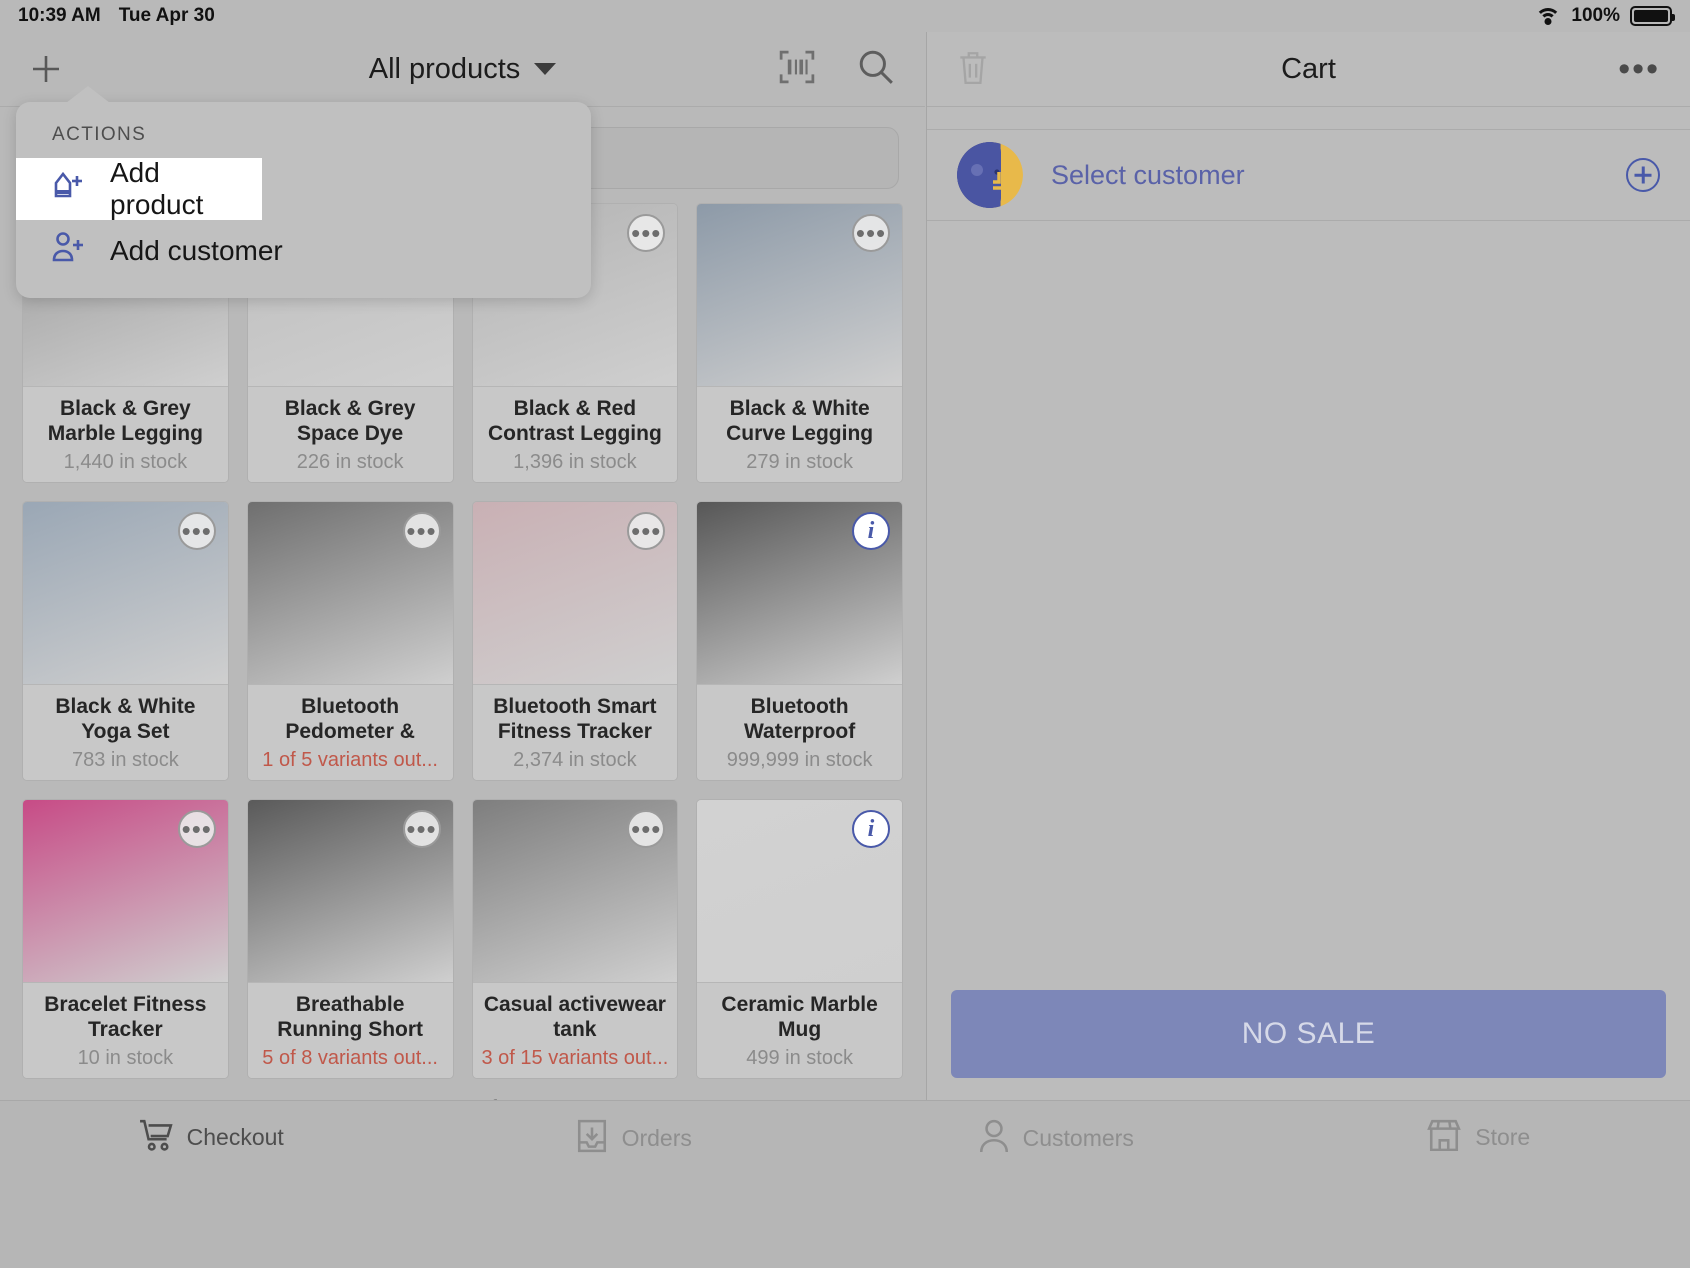 The image size is (1690, 1268). I want to click on product-filter-label: All products, so click(444, 68).